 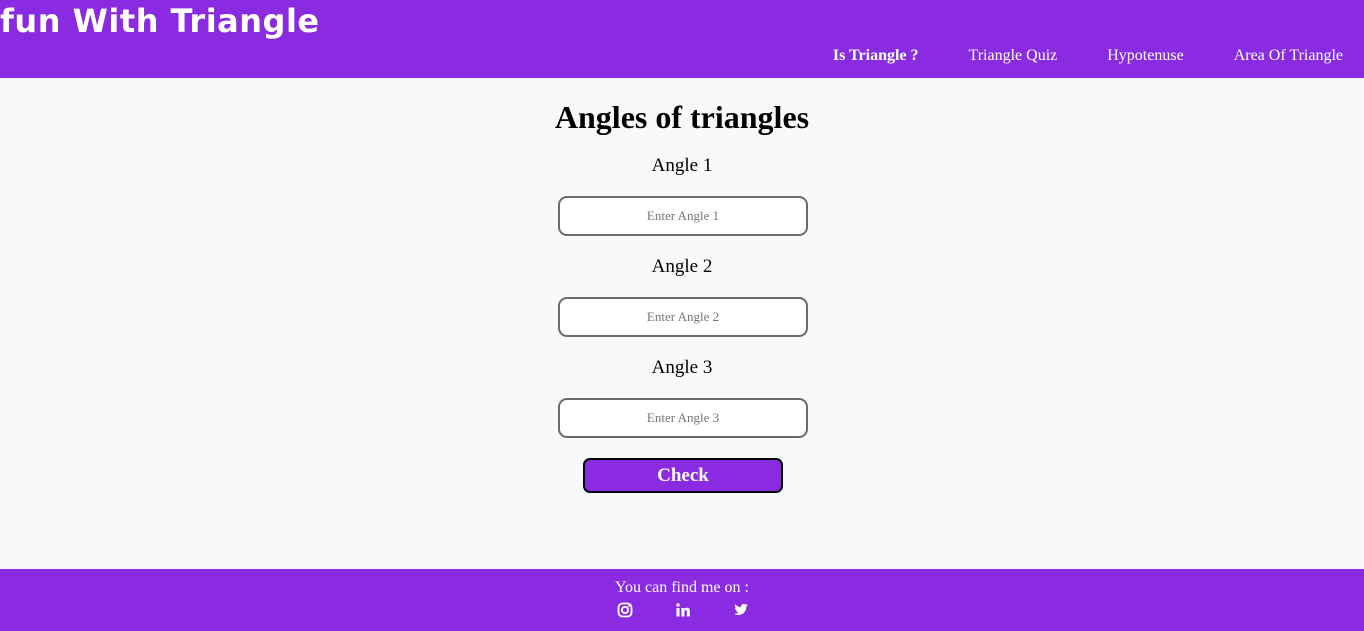 What do you see at coordinates (683, 216) in the screenshot?
I see `angle-1-input` at bounding box center [683, 216].